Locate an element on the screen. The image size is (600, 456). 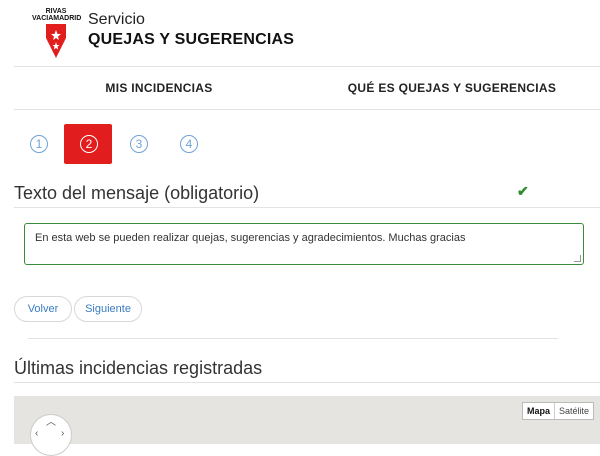
coat-of-arms-icon is located at coordinates (56, 41).